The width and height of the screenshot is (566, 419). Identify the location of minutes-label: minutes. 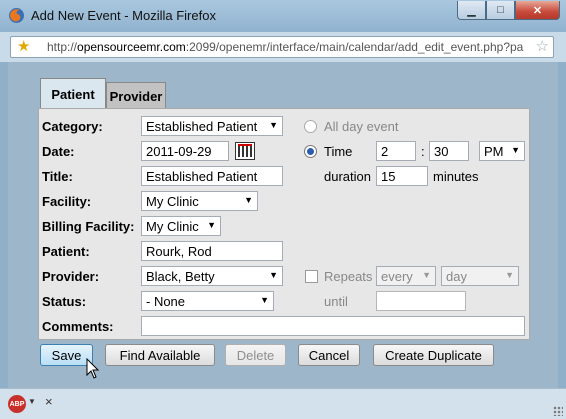
(456, 176).